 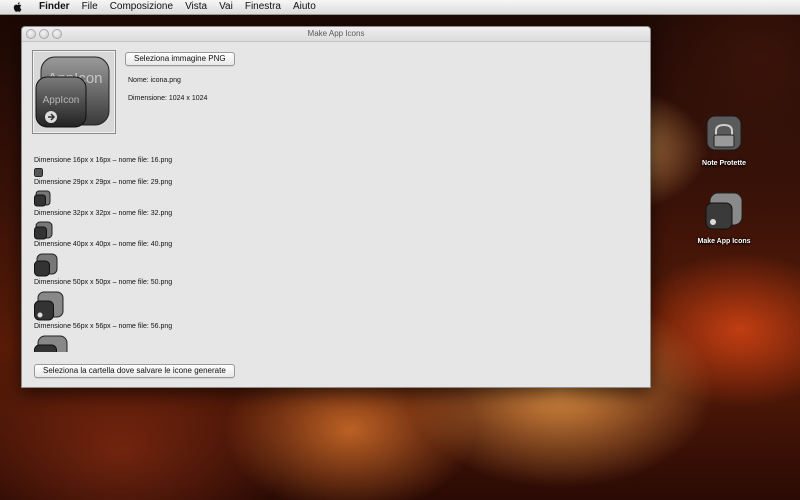 I want to click on close-window-button, so click(x=31, y=34).